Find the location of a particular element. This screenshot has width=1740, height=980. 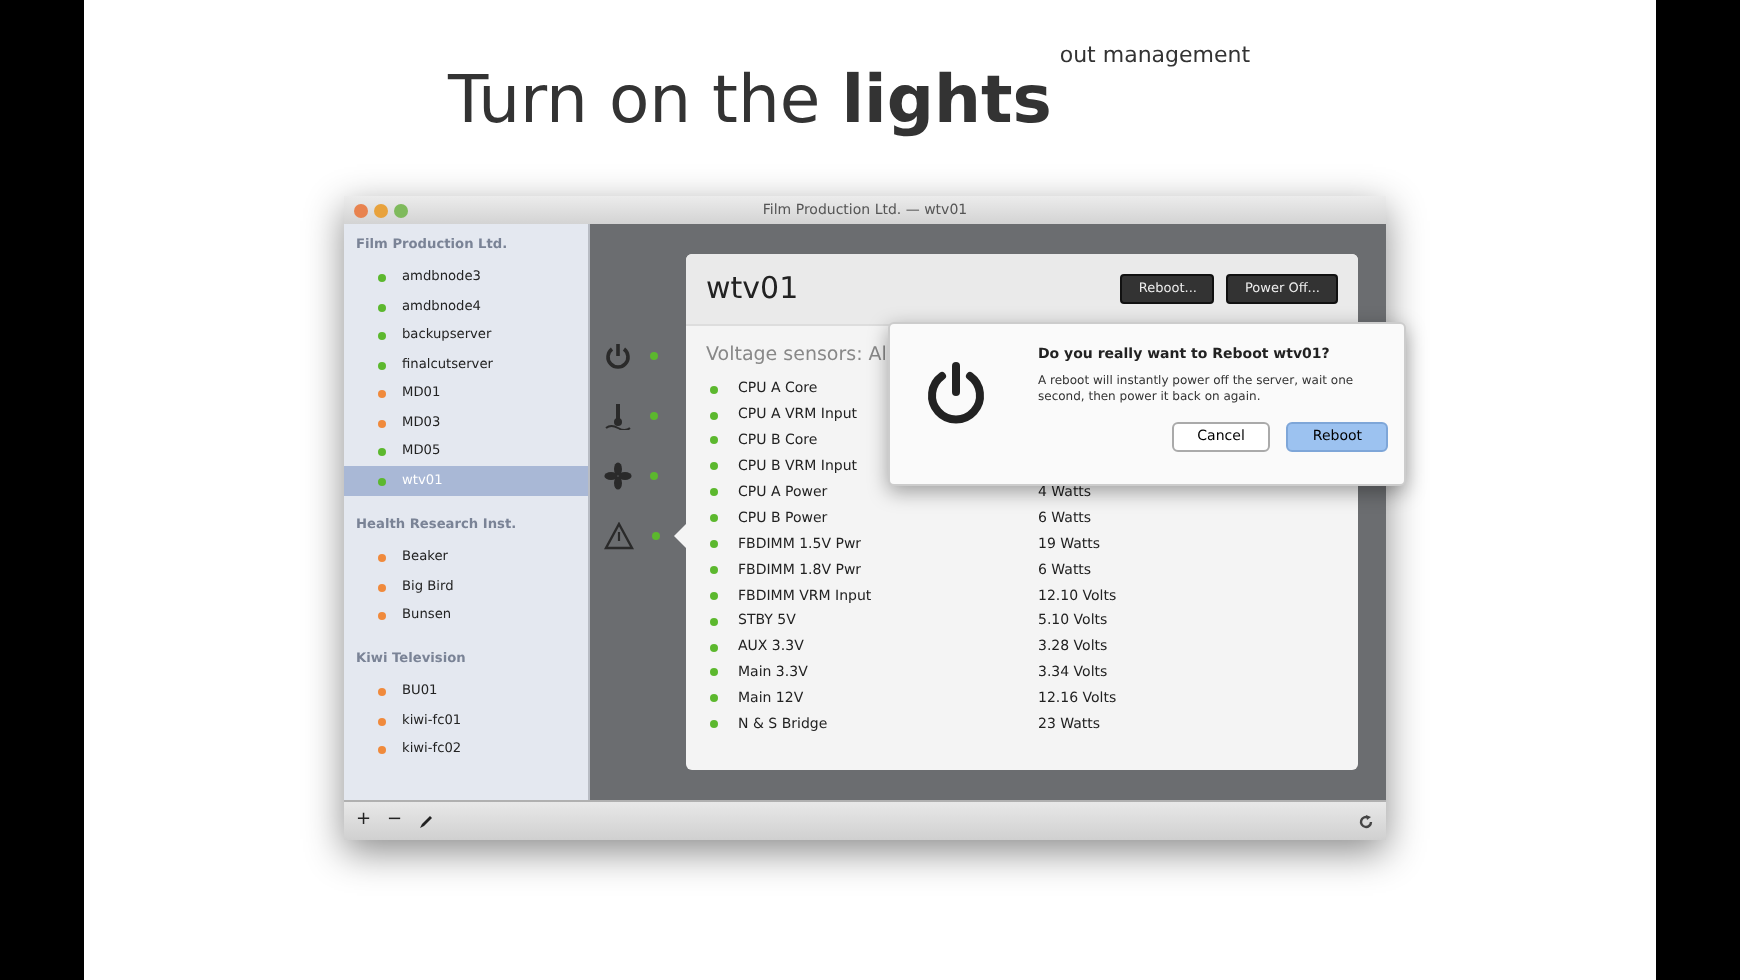

add-button: + is located at coordinates (364, 821).